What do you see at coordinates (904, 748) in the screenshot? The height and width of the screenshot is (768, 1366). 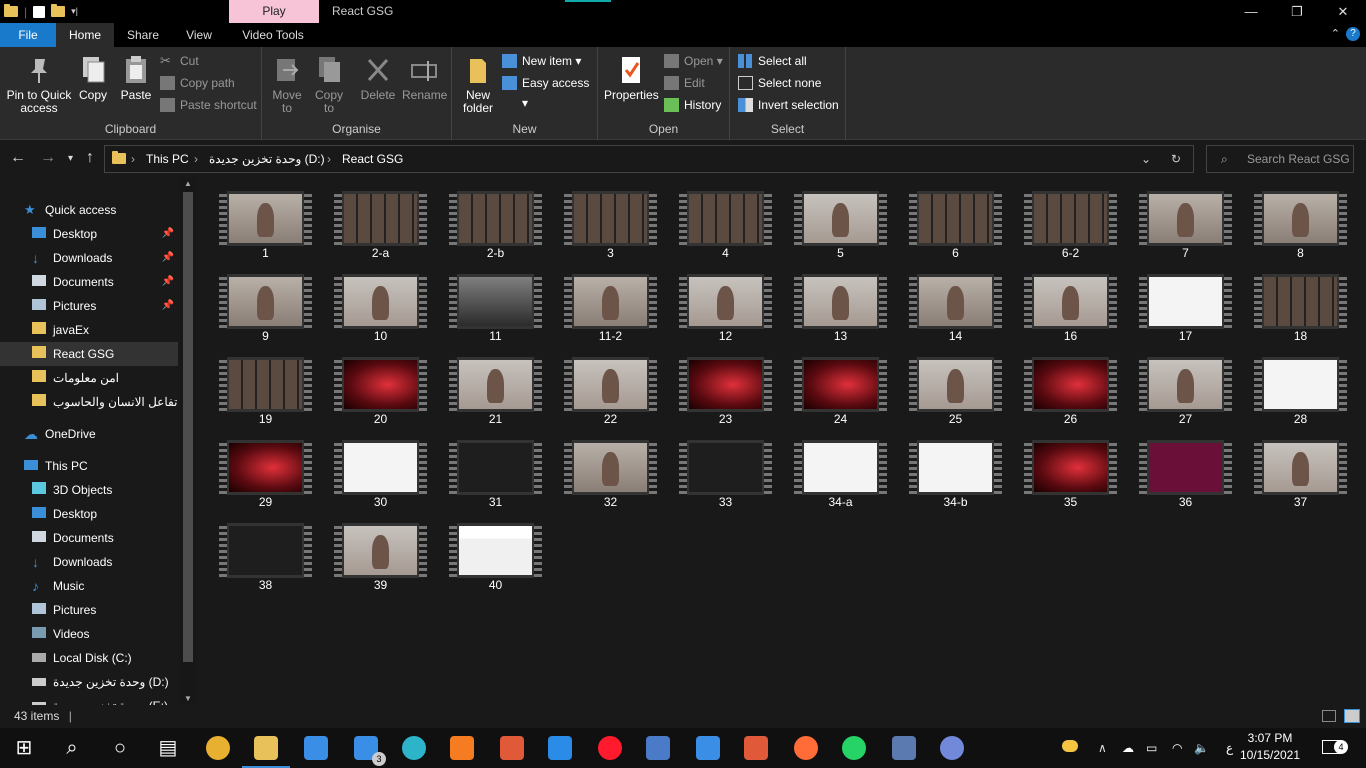 I see `mysql-icon` at bounding box center [904, 748].